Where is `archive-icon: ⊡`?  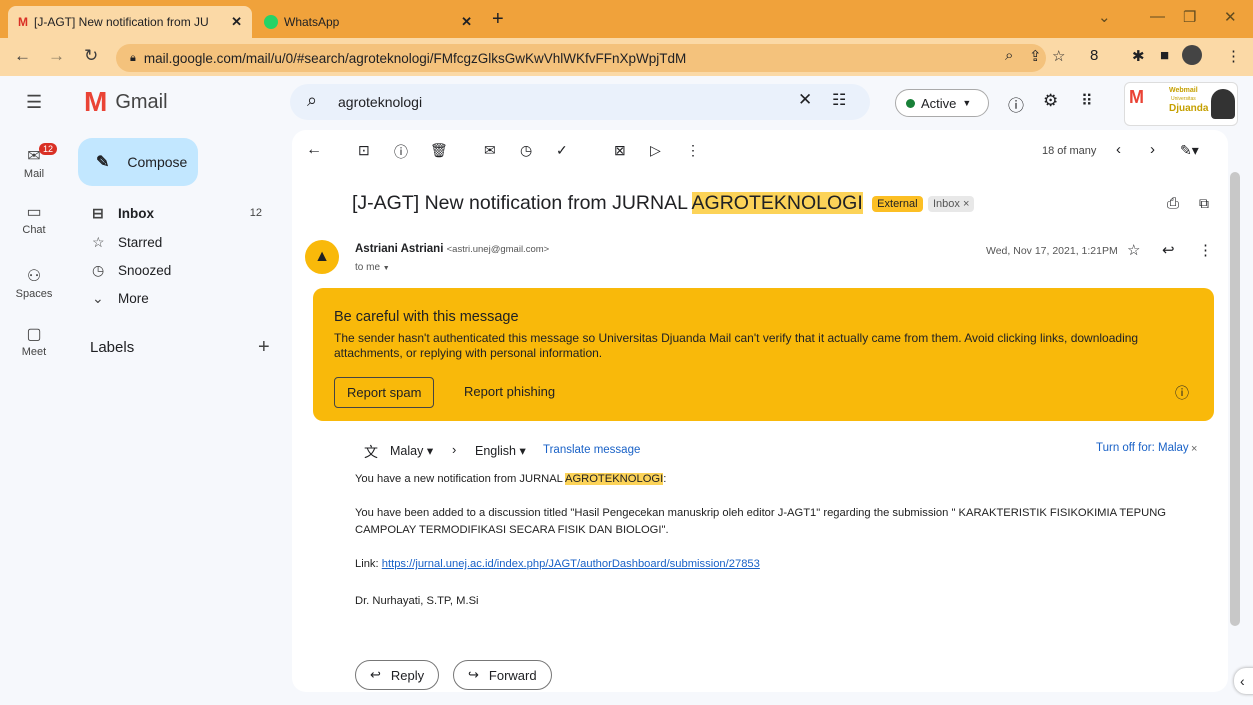
archive-icon: ⊡ is located at coordinates (364, 150).